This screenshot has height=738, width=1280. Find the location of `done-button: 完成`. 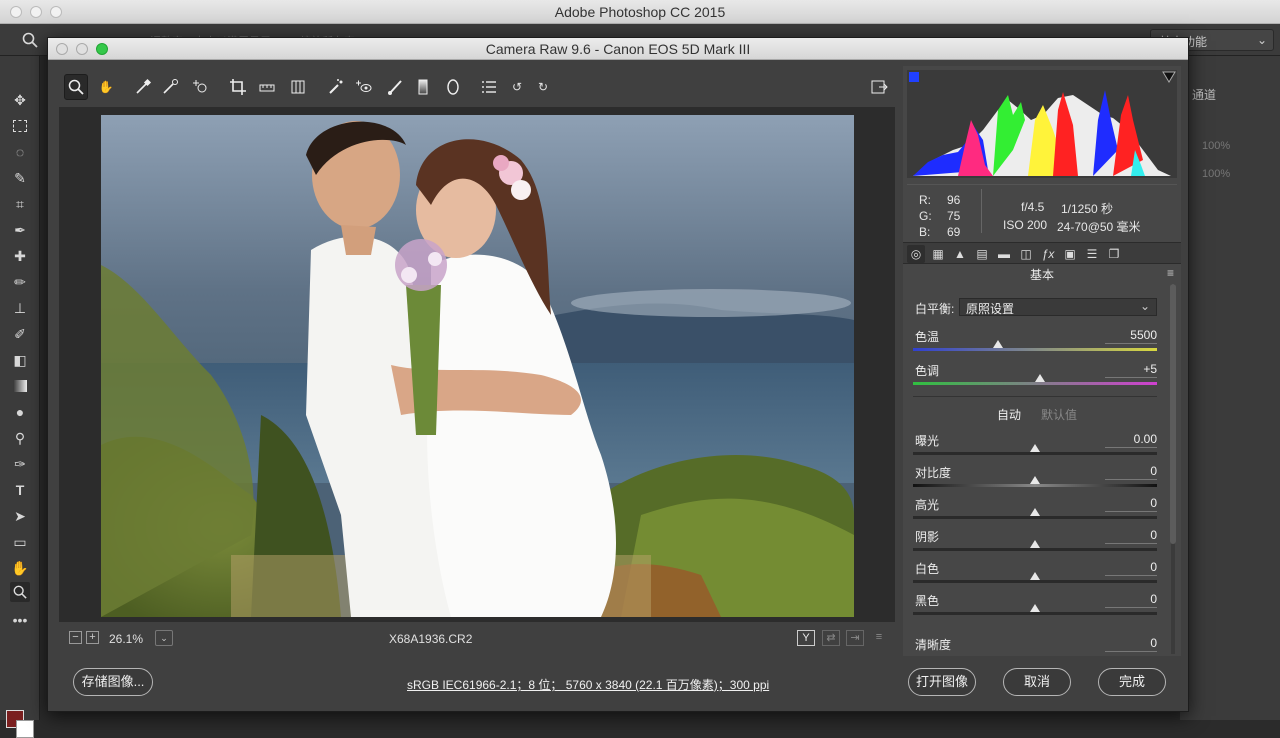

done-button: 完成 is located at coordinates (1132, 682).